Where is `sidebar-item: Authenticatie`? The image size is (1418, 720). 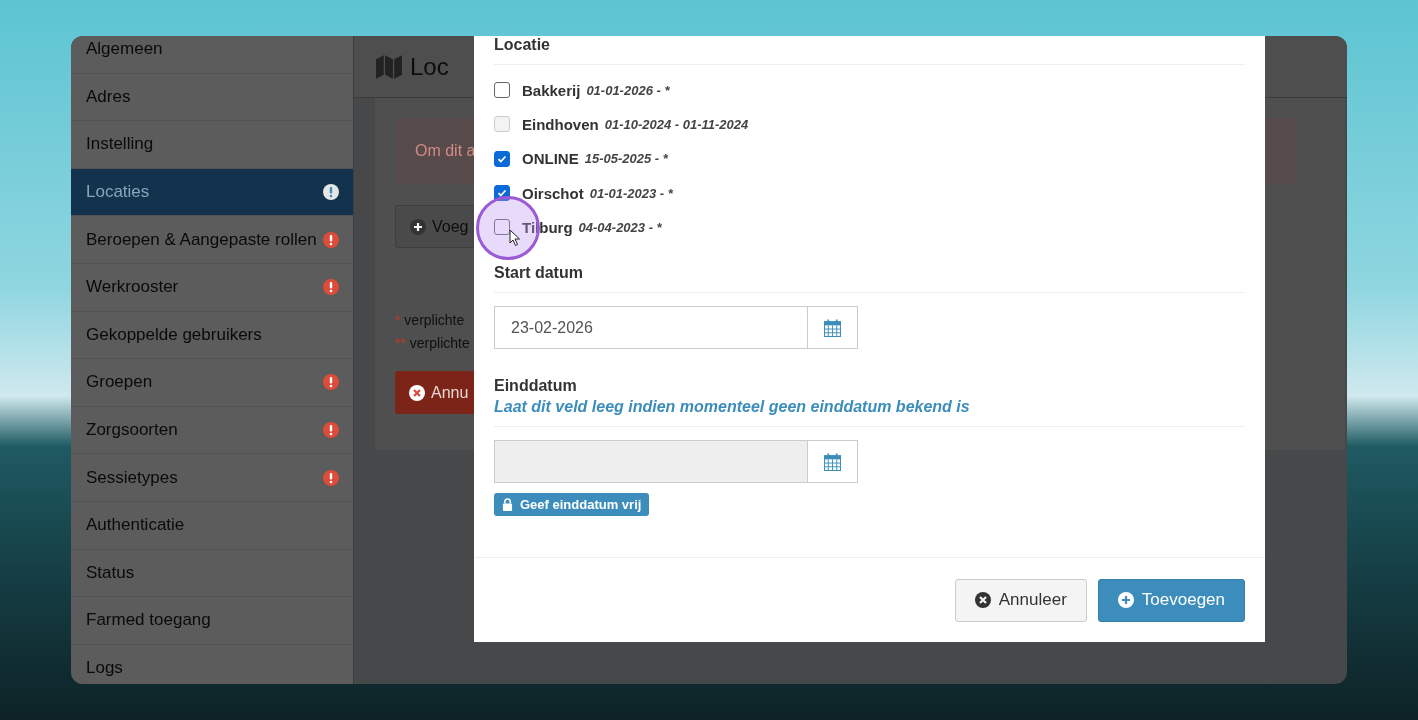 sidebar-item: Authenticatie is located at coordinates (212, 525).